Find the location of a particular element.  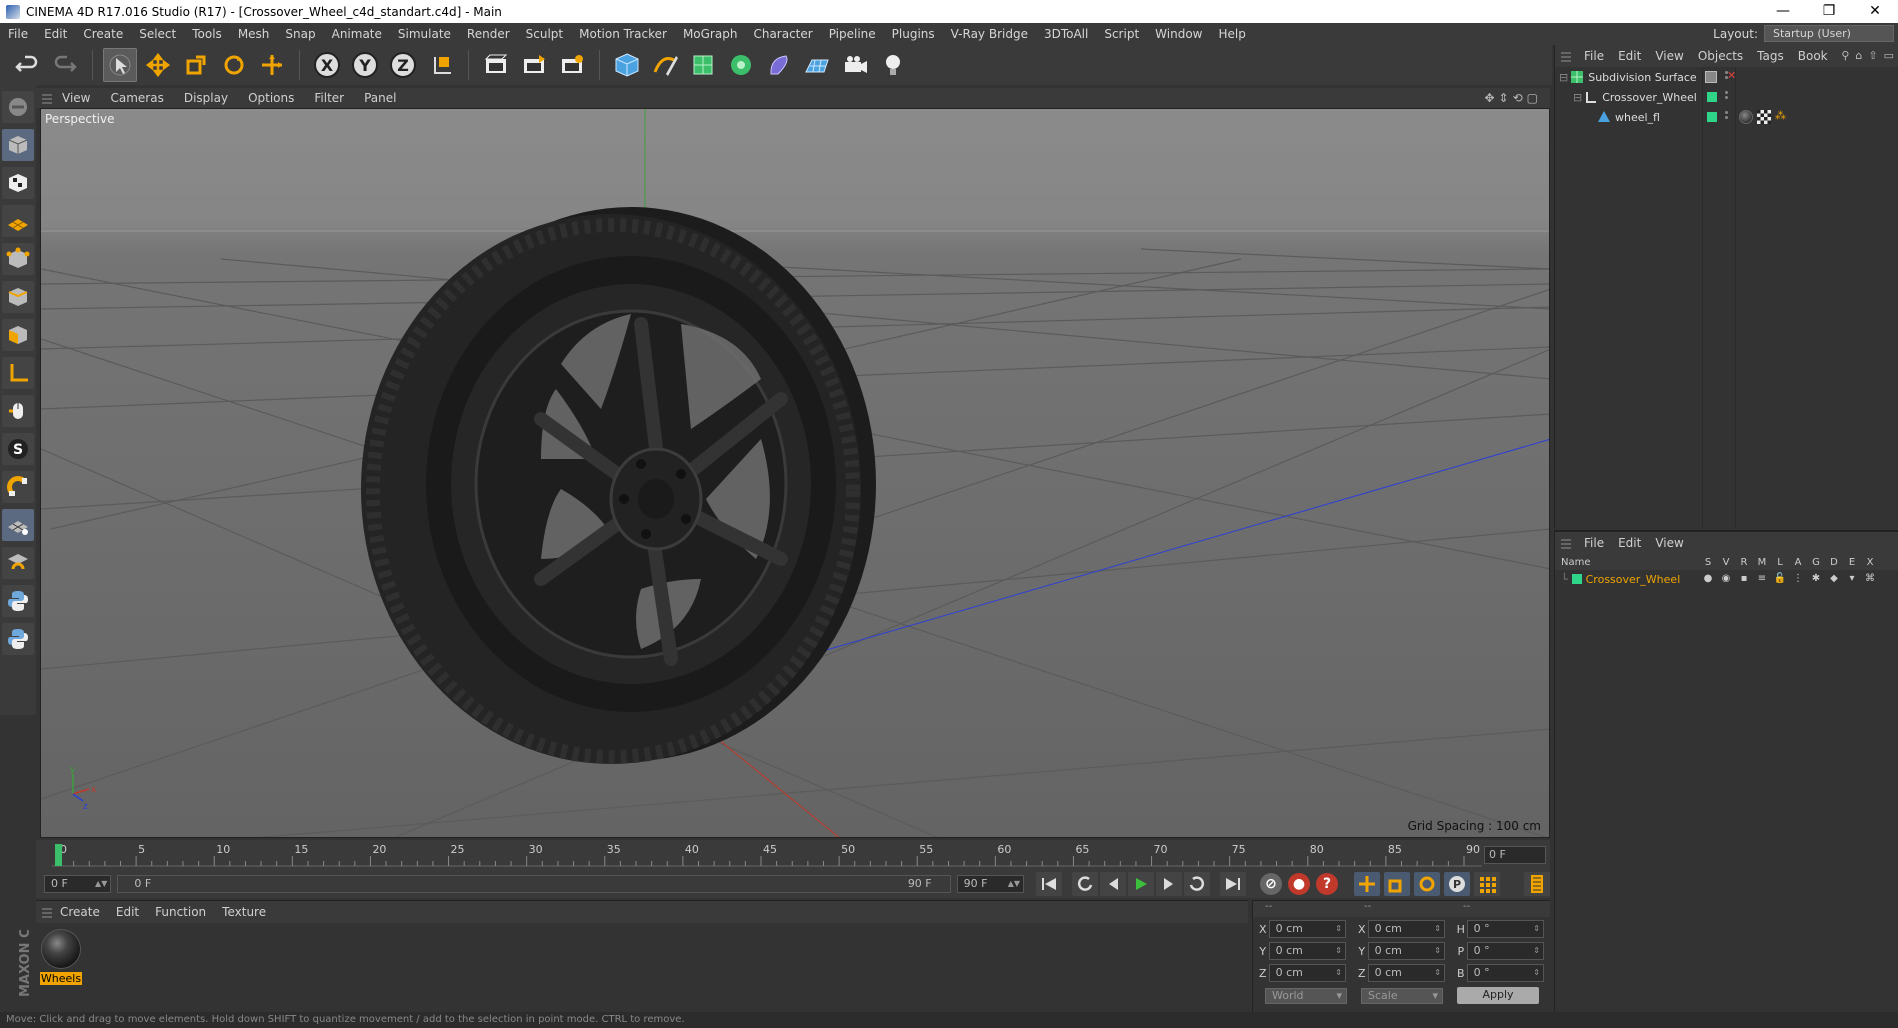

texture-mode-icon is located at coordinates (18, 183).